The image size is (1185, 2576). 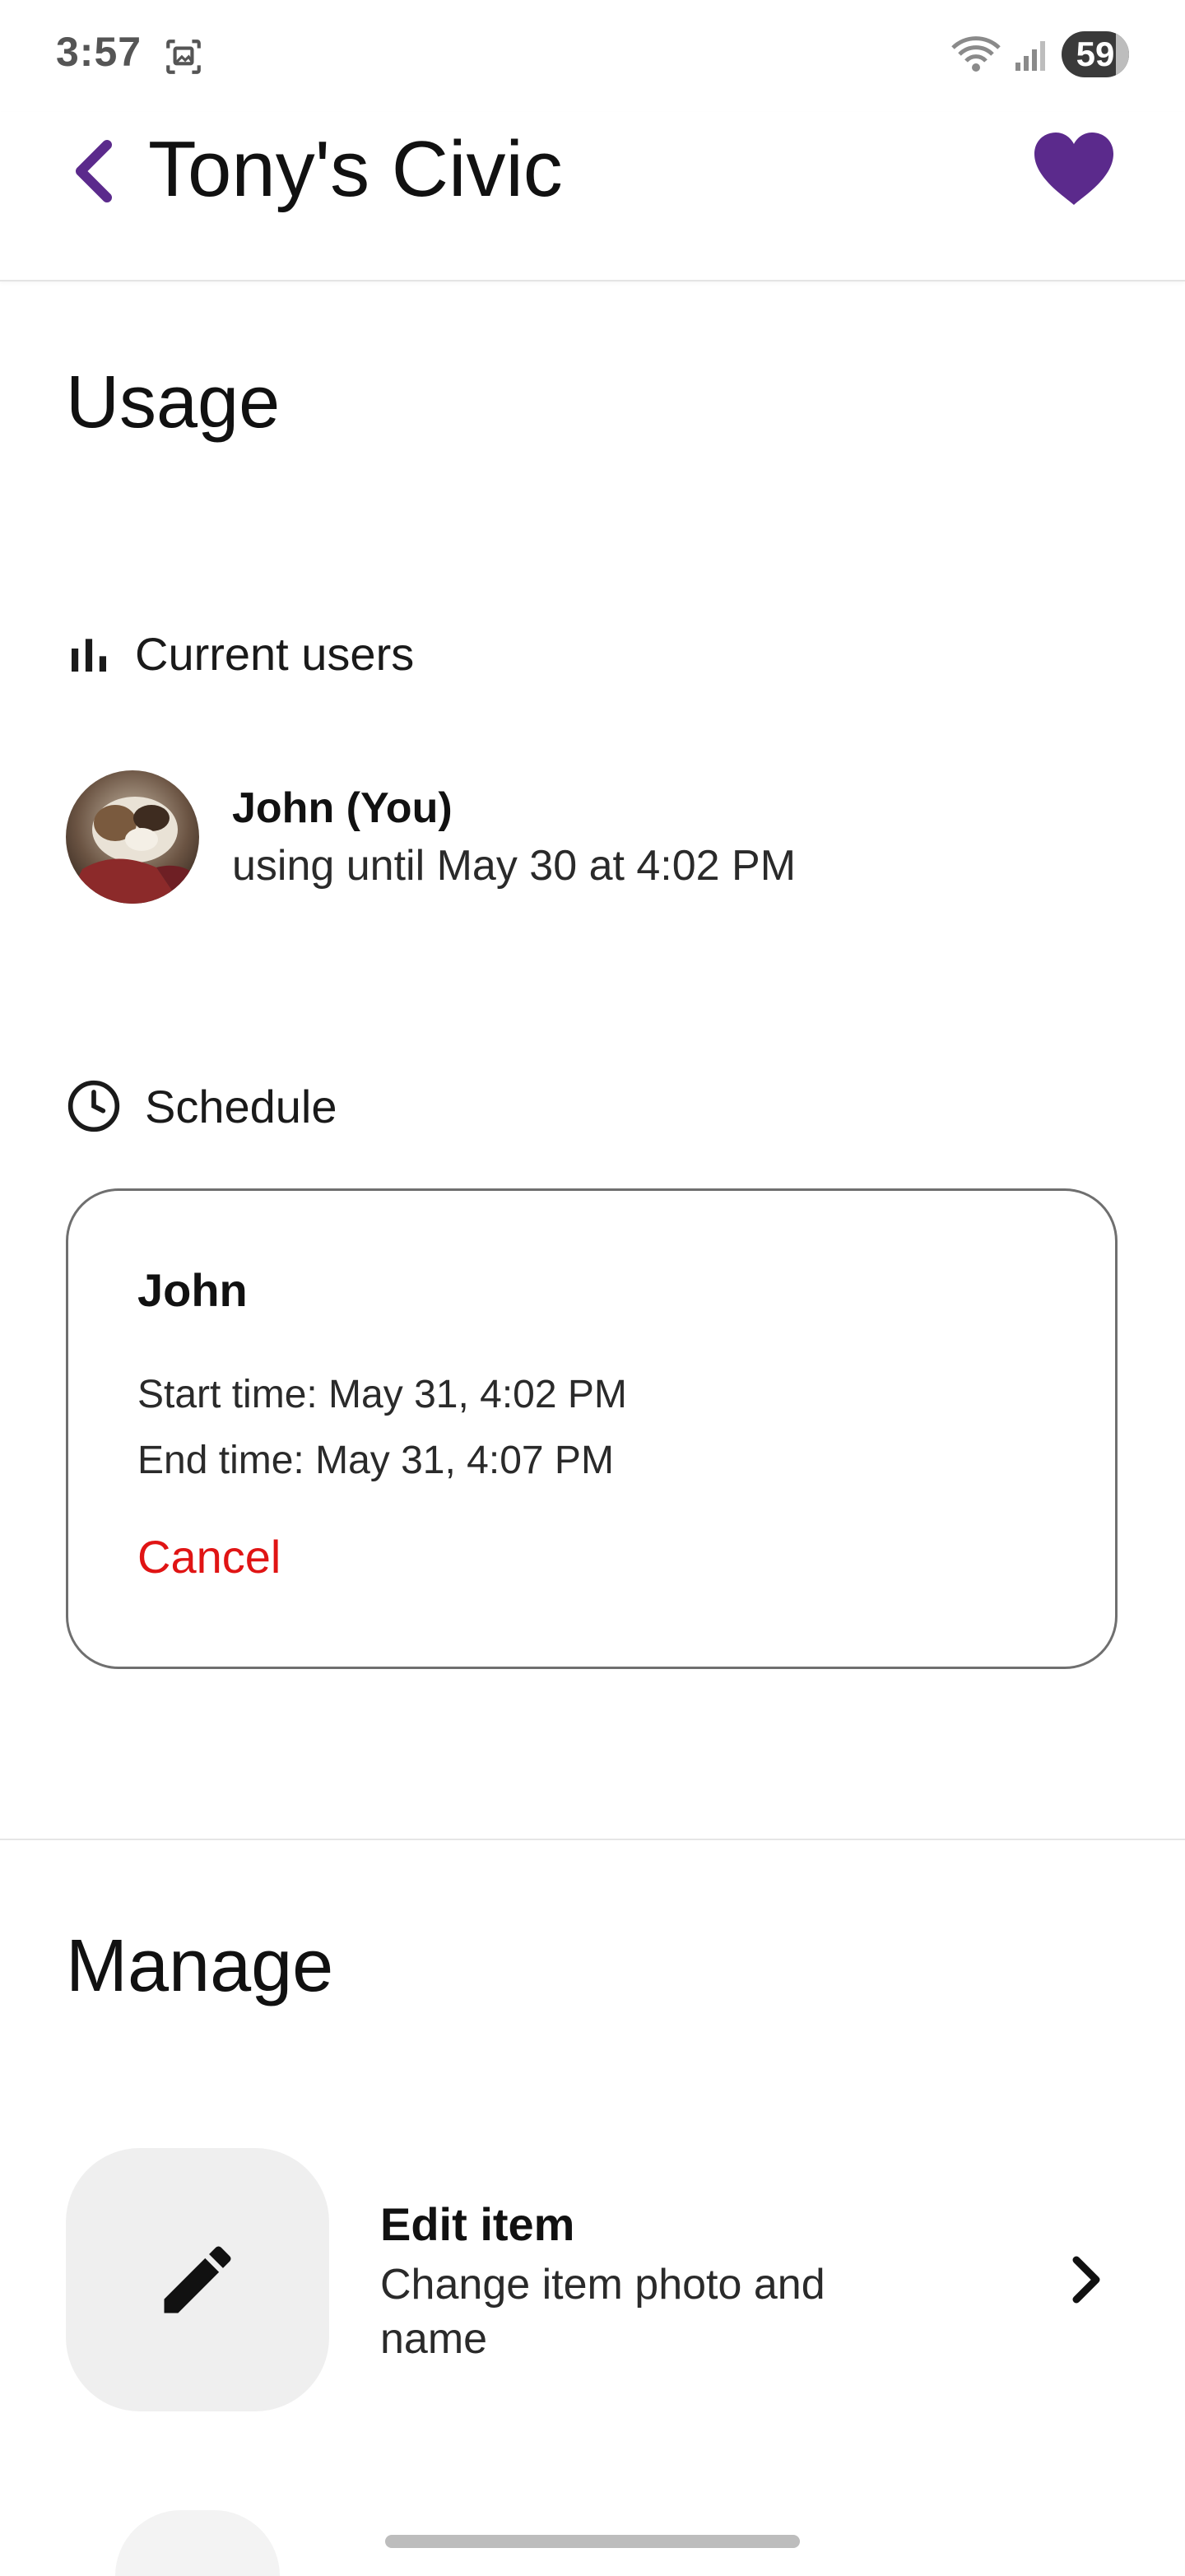 What do you see at coordinates (99, 52) in the screenshot?
I see `status-time: 3:57` at bounding box center [99, 52].